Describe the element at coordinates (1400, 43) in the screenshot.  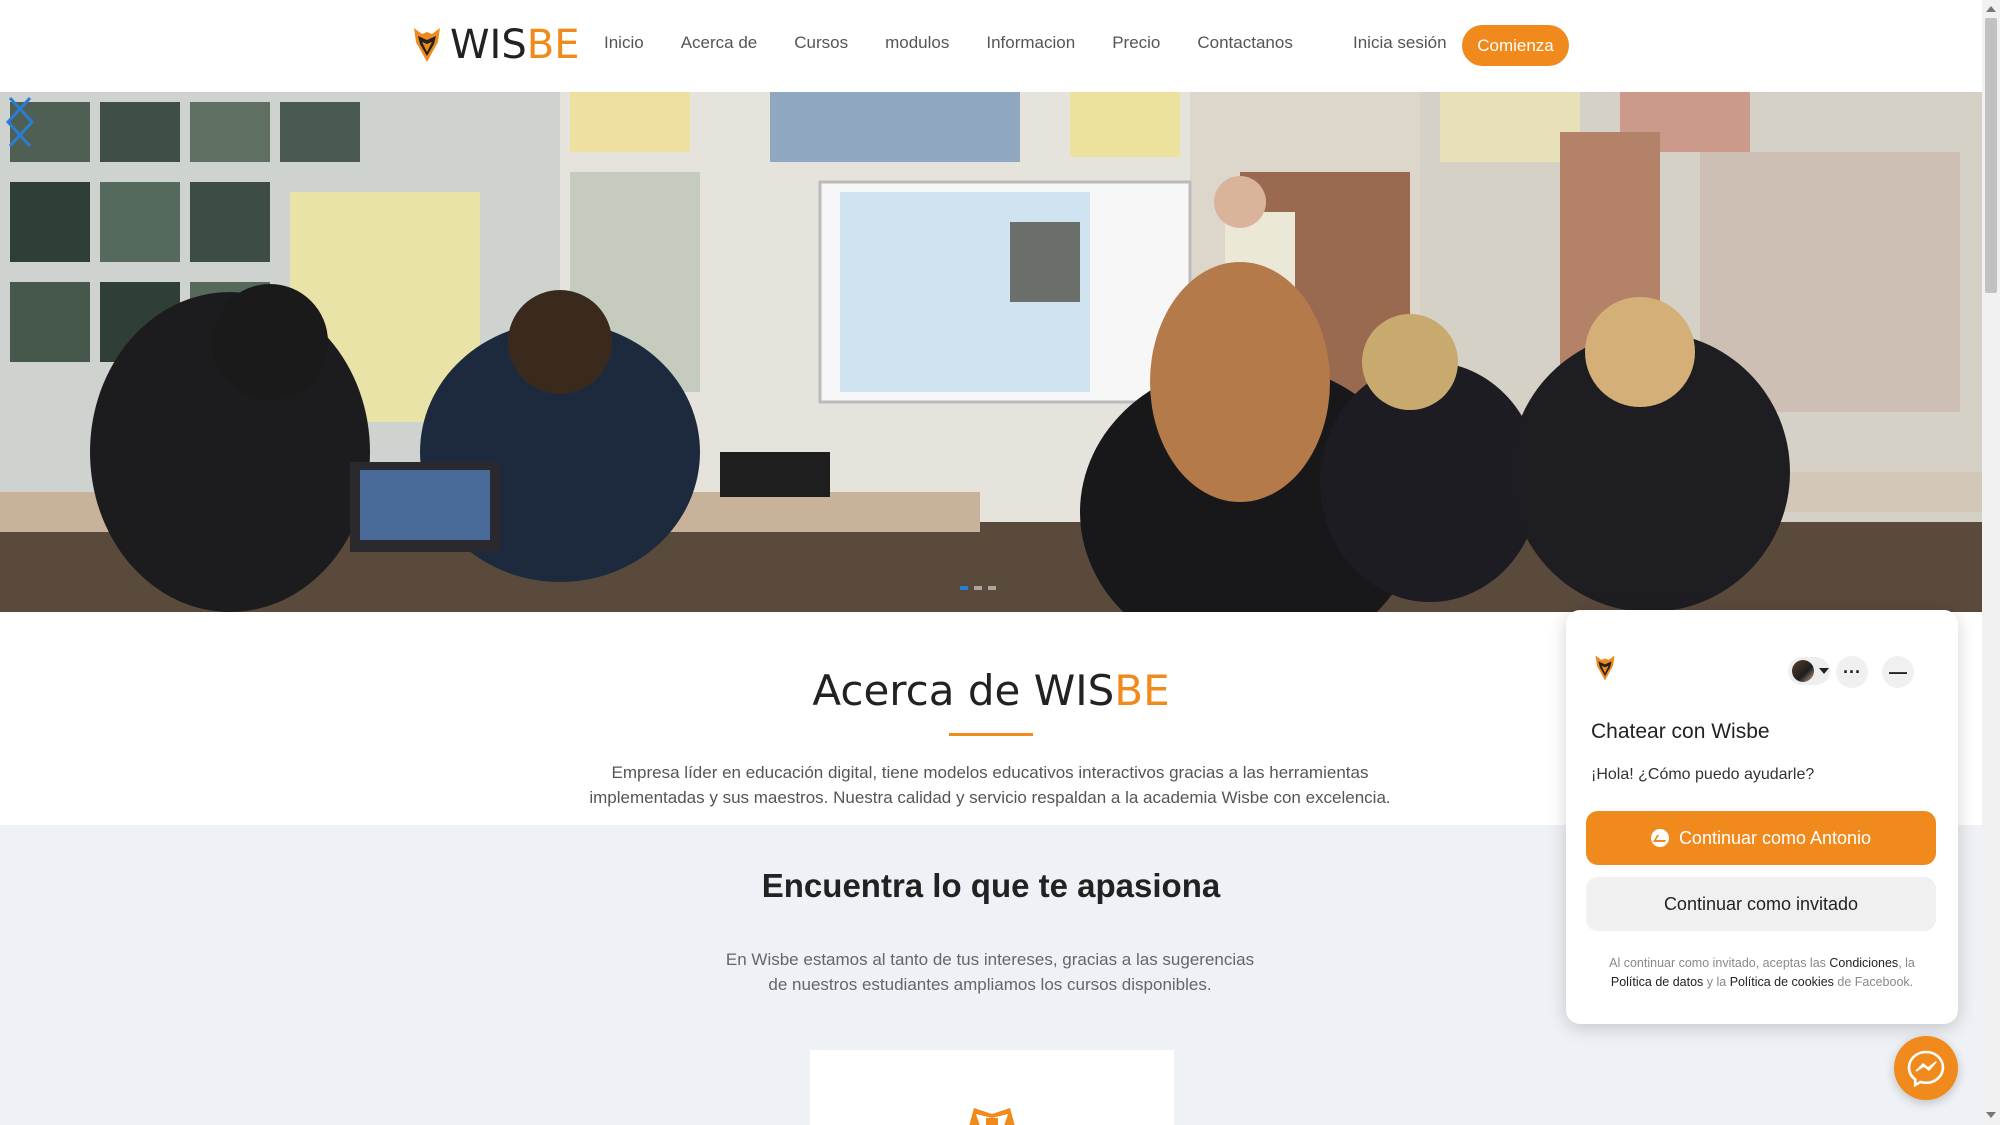
I see `login-link: Inicia sesión` at that location.